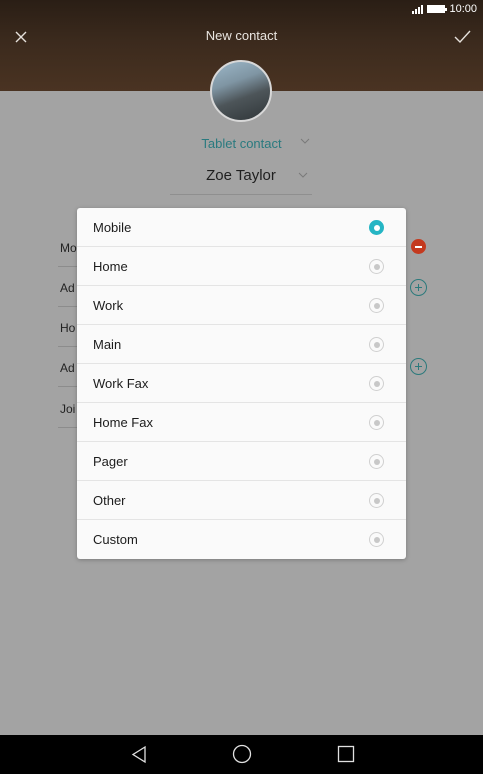  I want to click on home-circle-icon, so click(242, 754).